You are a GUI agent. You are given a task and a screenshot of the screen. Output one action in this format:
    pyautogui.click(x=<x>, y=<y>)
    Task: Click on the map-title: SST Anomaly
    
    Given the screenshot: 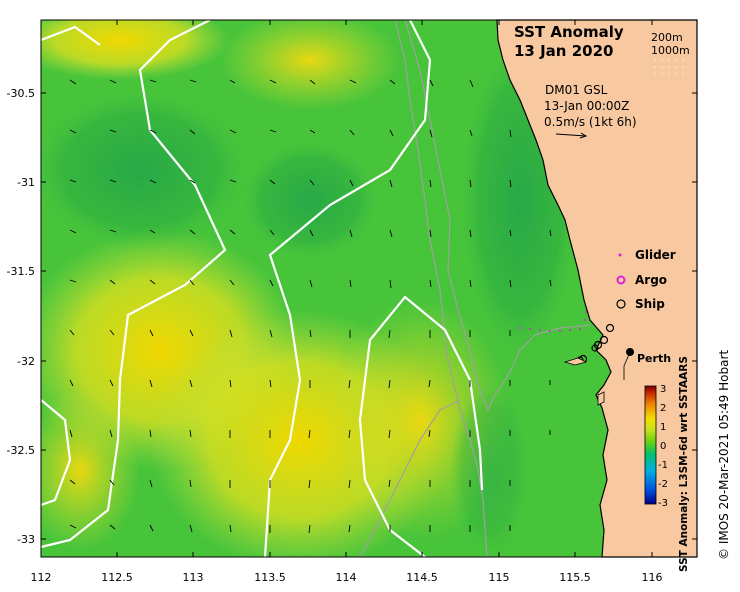 What is the action you would take?
    pyautogui.click(x=569, y=32)
    